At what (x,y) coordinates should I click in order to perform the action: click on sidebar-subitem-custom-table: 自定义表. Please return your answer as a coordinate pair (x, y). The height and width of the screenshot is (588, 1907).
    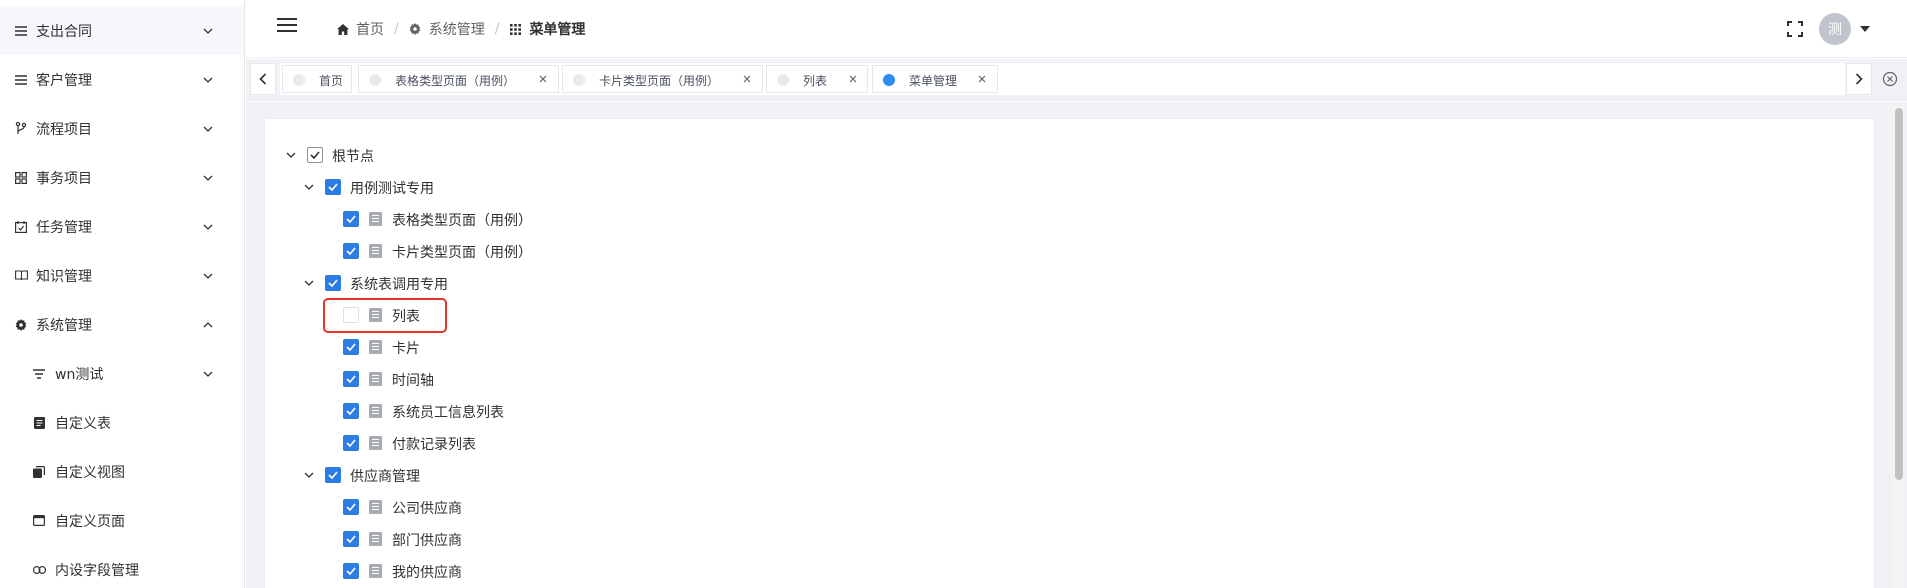
    Looking at the image, I should click on (122, 422).